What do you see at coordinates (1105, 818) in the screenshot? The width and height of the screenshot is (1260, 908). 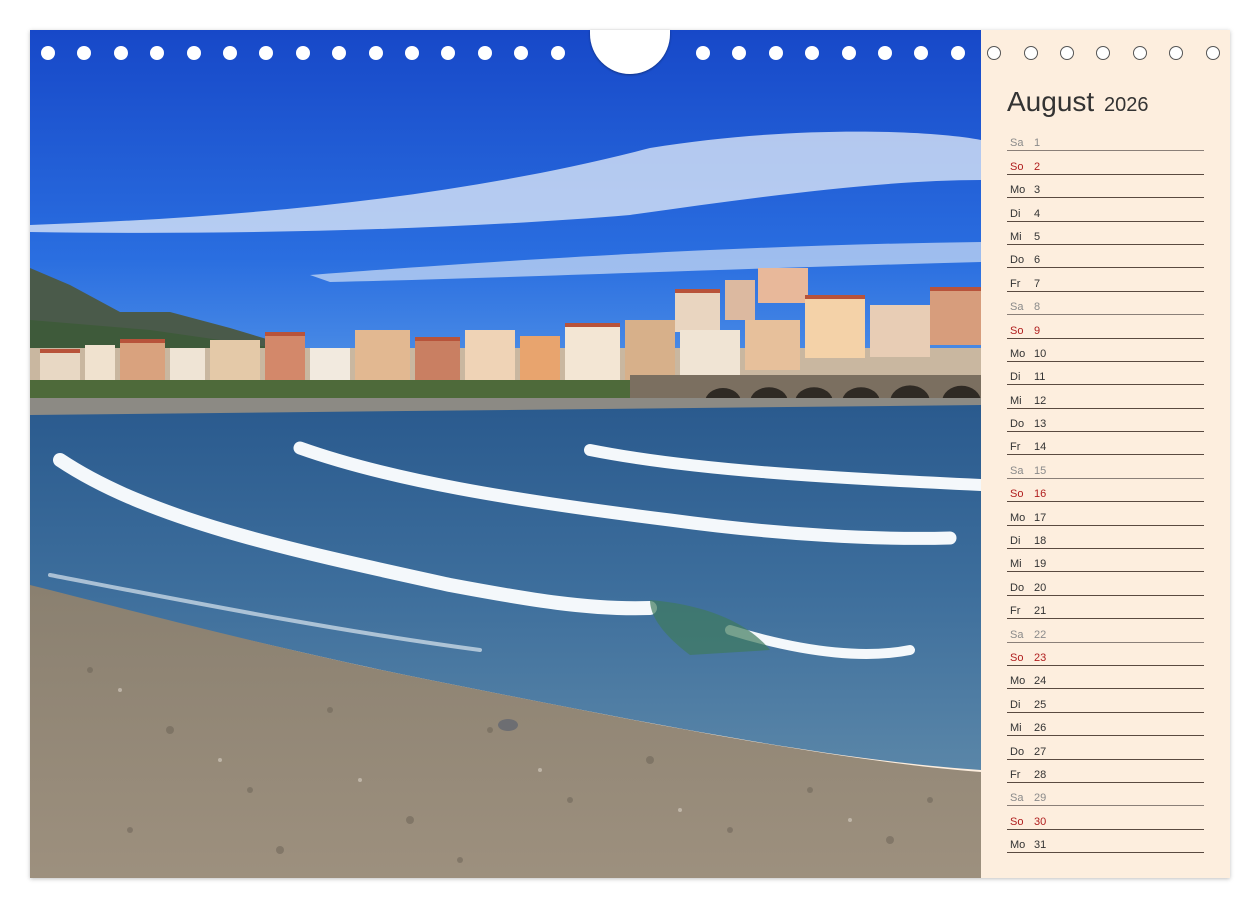 I see `day-row: So 30` at bounding box center [1105, 818].